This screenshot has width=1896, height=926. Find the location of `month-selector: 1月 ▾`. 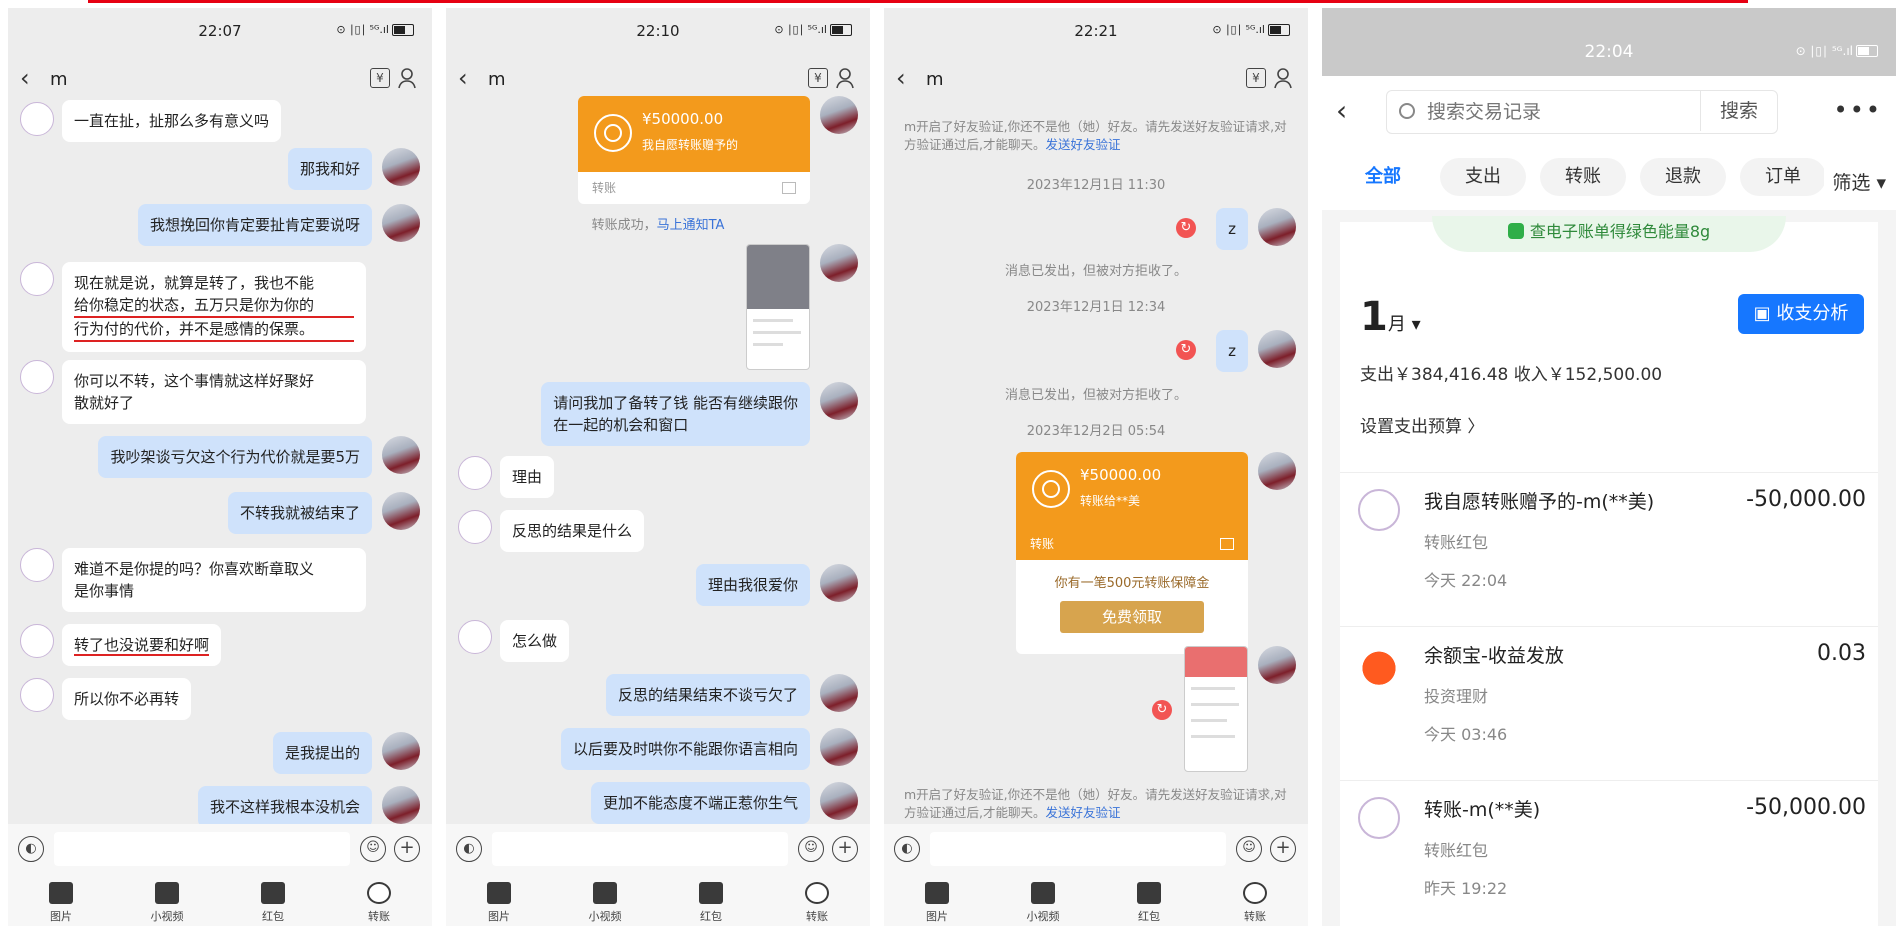

month-selector: 1月 ▾ is located at coordinates (1390, 317).